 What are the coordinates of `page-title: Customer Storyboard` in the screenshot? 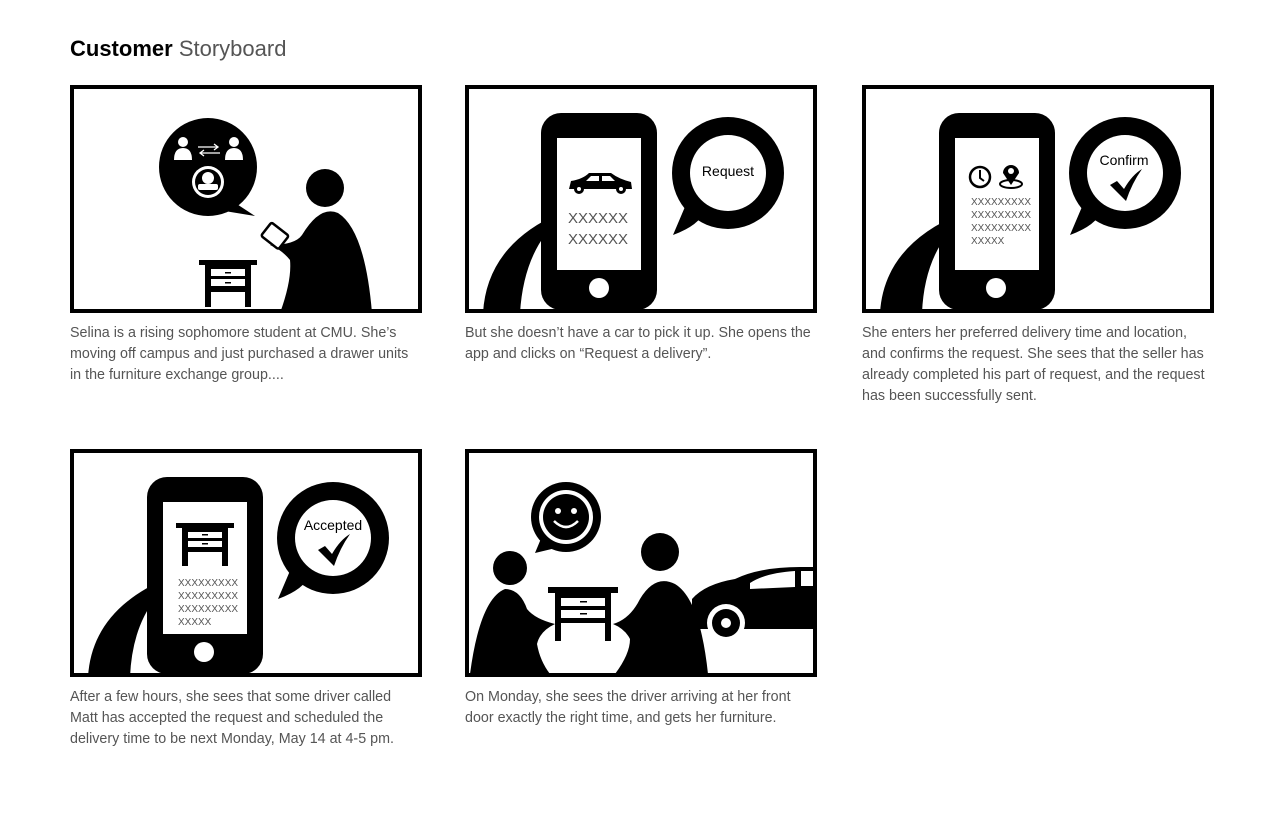 It's located at (178, 49).